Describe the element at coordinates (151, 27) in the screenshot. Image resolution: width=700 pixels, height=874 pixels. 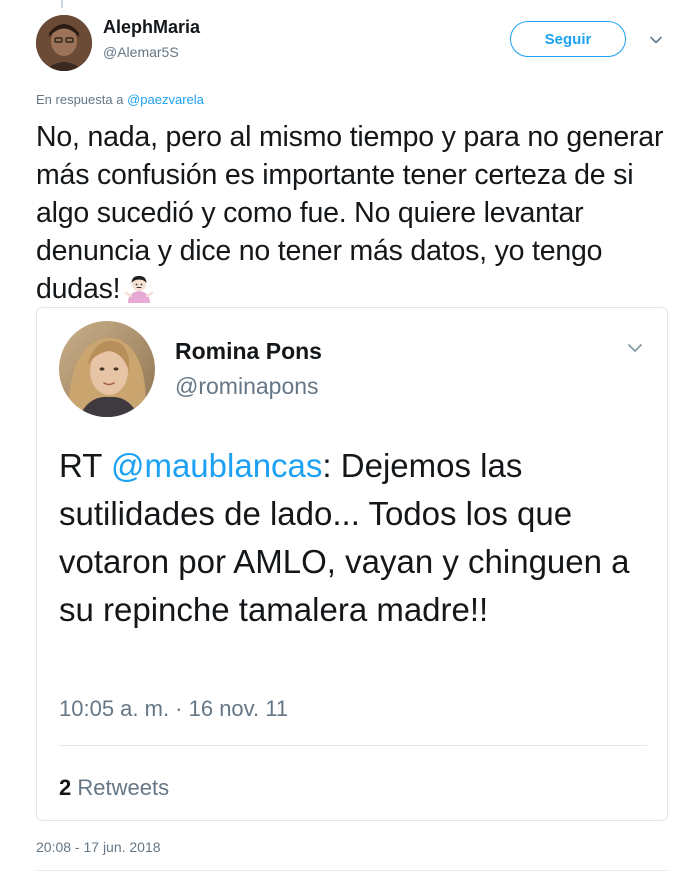
I see `author-name: AlephMaria` at that location.